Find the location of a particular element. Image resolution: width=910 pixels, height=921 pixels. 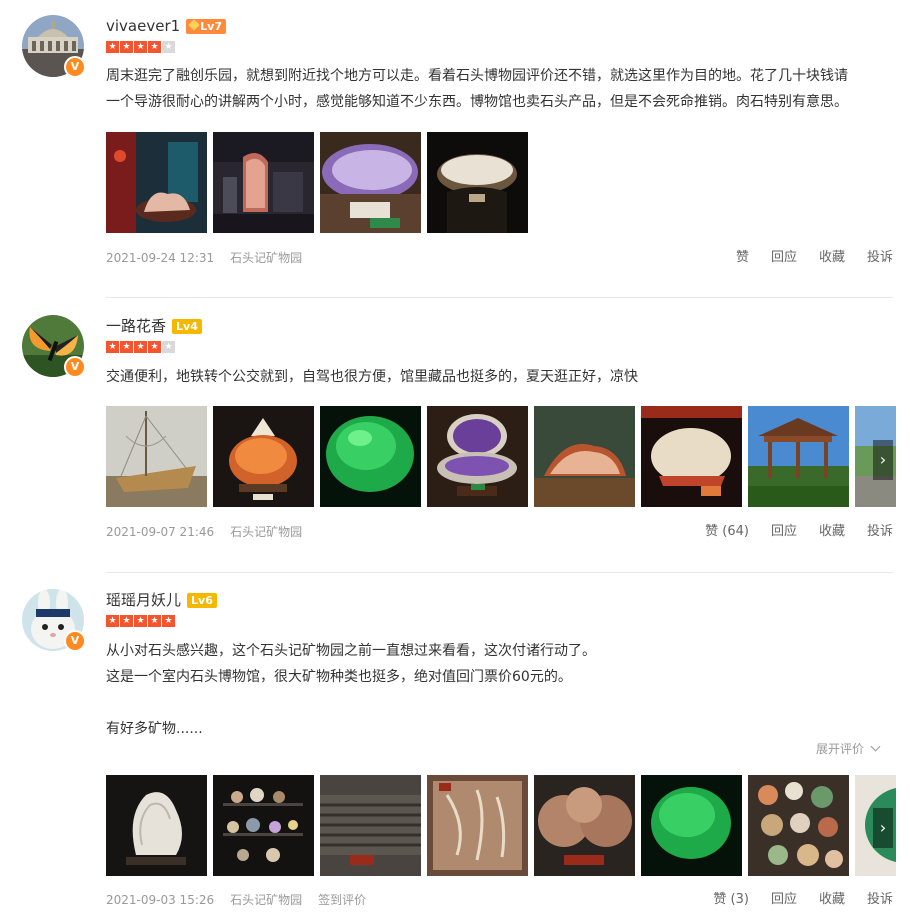

level-badge: Lv6 is located at coordinates (202, 600).